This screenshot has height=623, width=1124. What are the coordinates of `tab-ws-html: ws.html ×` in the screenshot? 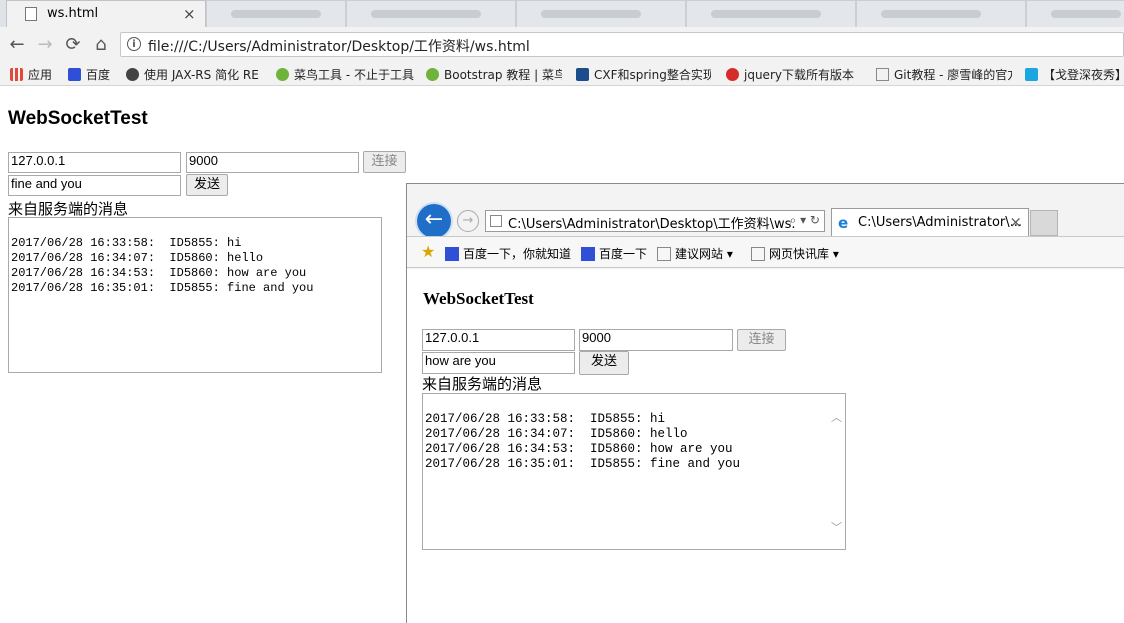 It's located at (106, 13).